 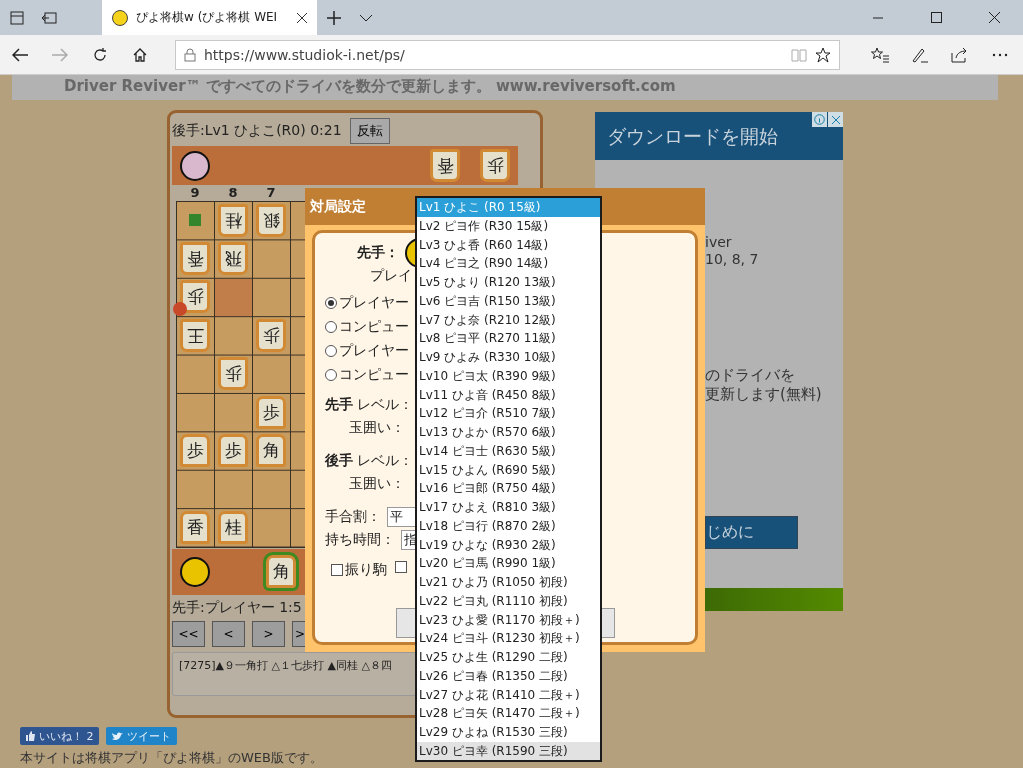 I want to click on ad-text: iver, so click(x=719, y=242).